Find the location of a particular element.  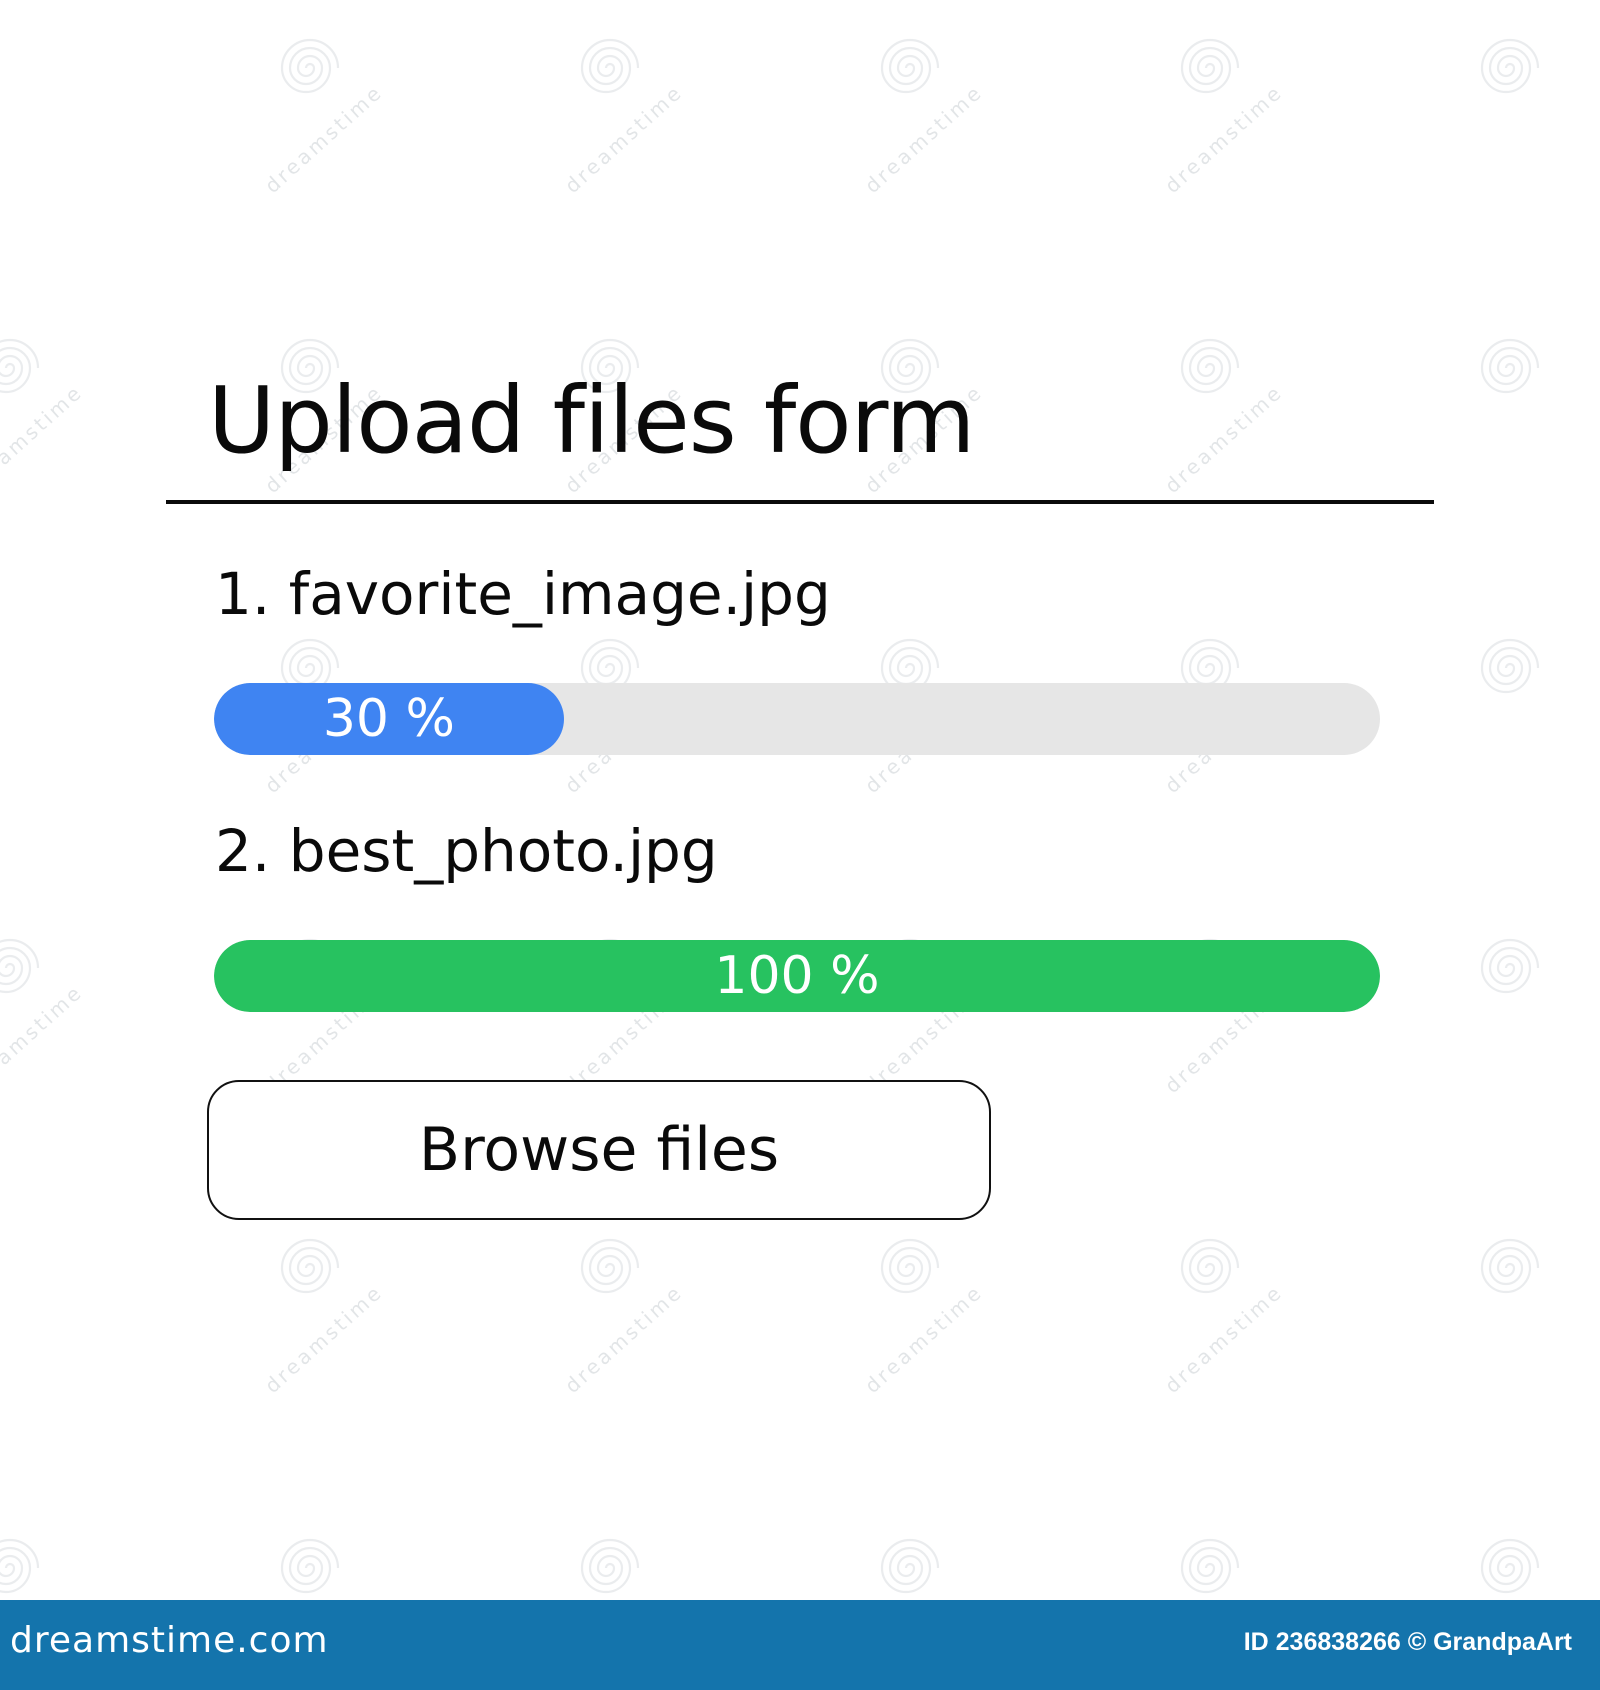

footer-image-credit: ID 236838266 © GrandpaArt is located at coordinates (1407, 1642).